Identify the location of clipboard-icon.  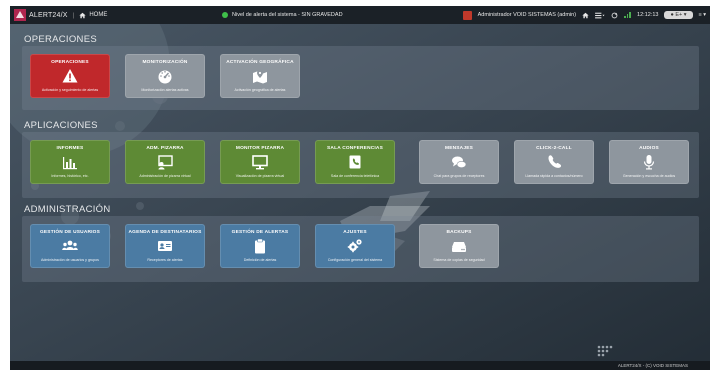
(260, 246).